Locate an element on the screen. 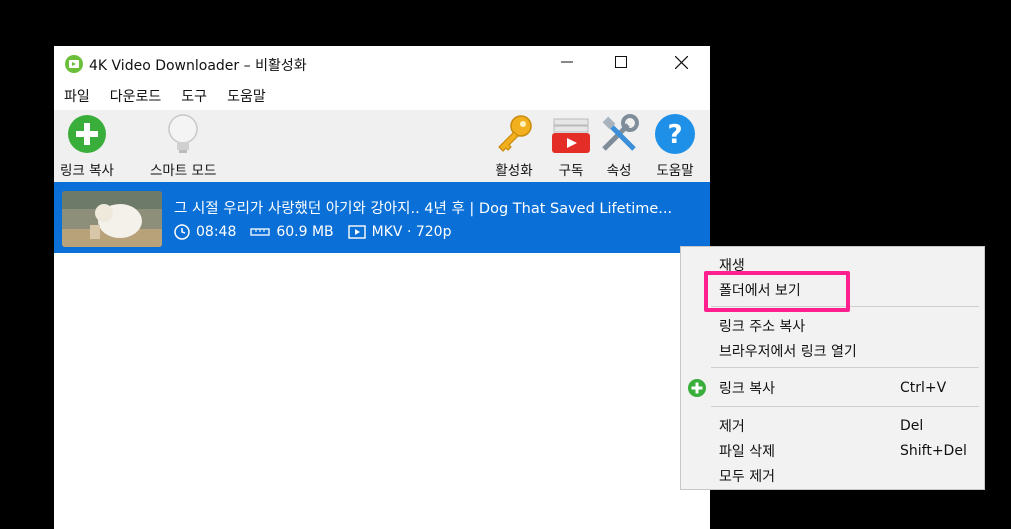 The height and width of the screenshot is (529, 1011). minimize-icon is located at coordinates (567, 64).